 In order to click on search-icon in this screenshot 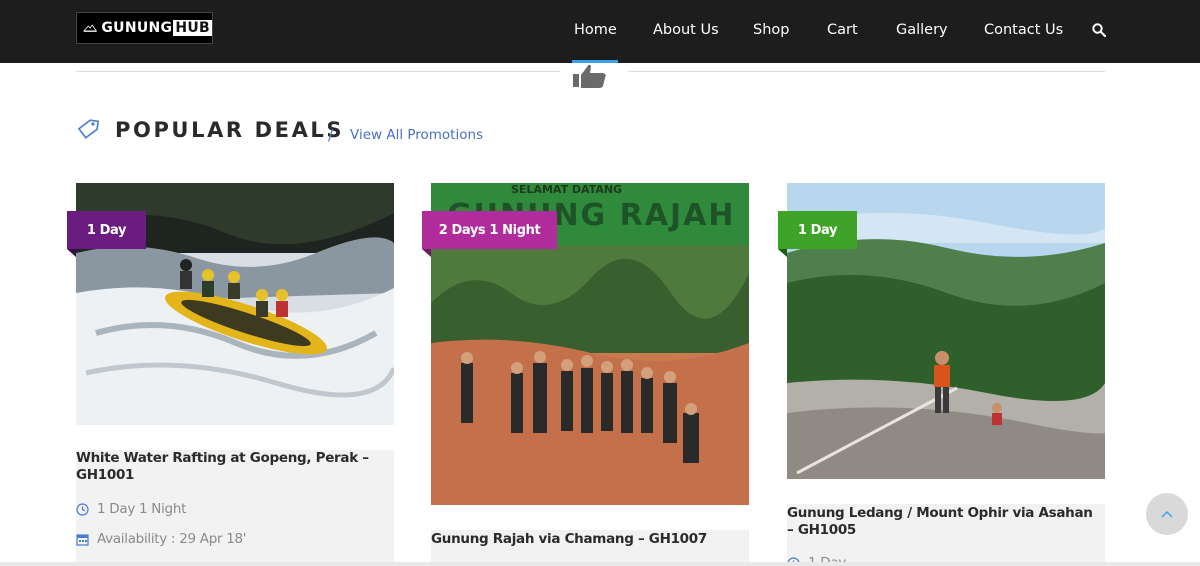, I will do `click(1099, 30)`.